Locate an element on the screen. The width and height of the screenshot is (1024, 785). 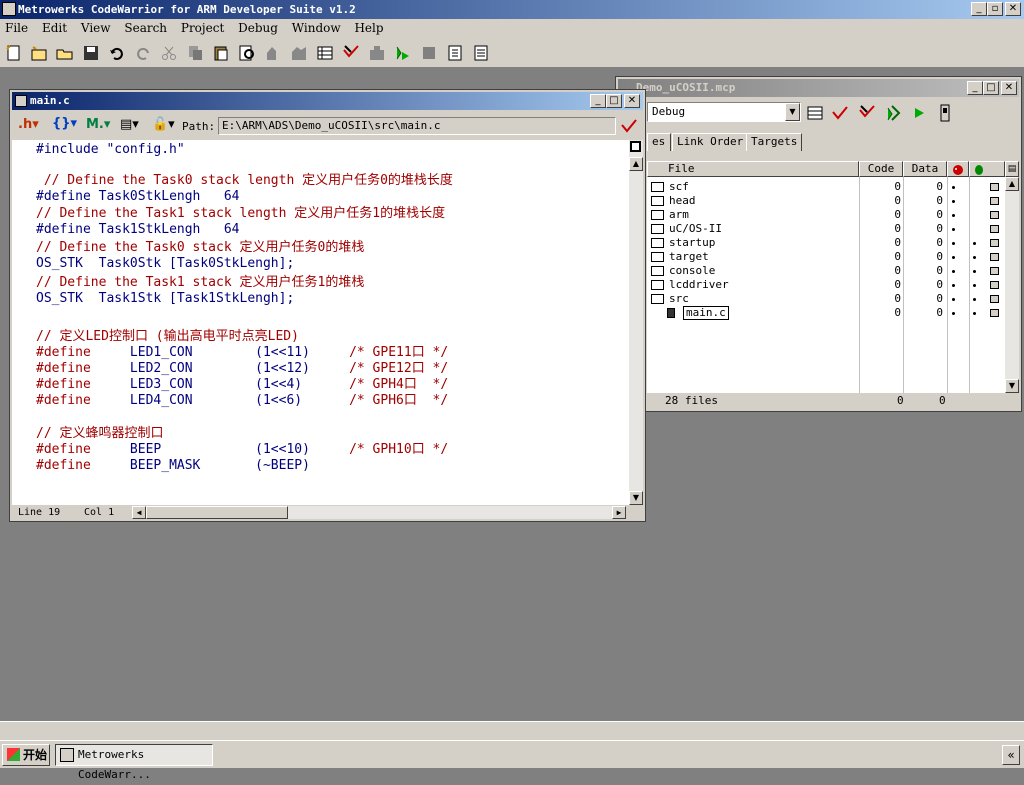
editor-title-bar: main.c is located at coordinates (327, 101).